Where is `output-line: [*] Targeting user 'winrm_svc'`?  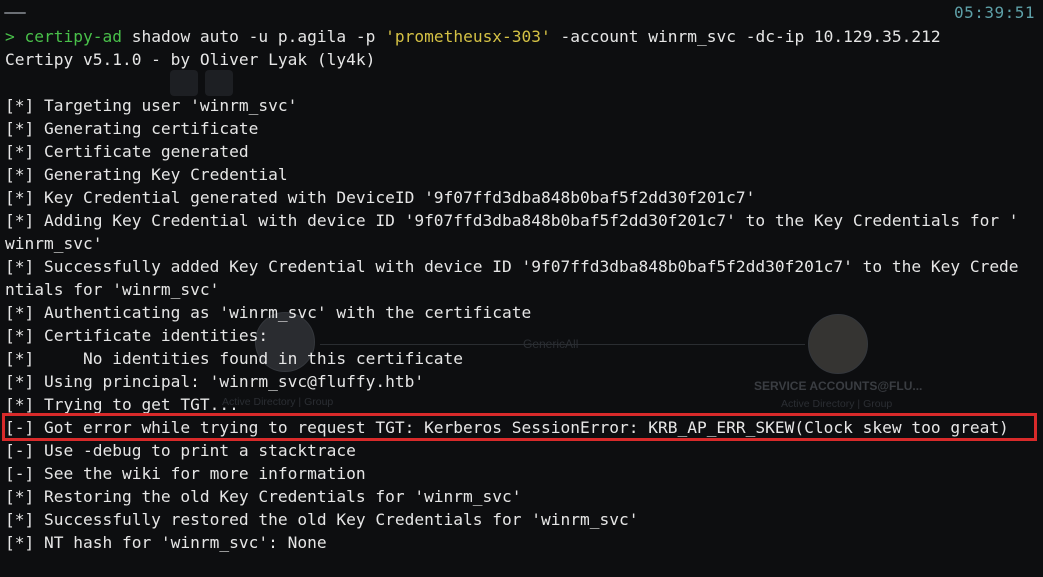
output-line: [*] Targeting user 'winrm_svc' is located at coordinates (151, 105).